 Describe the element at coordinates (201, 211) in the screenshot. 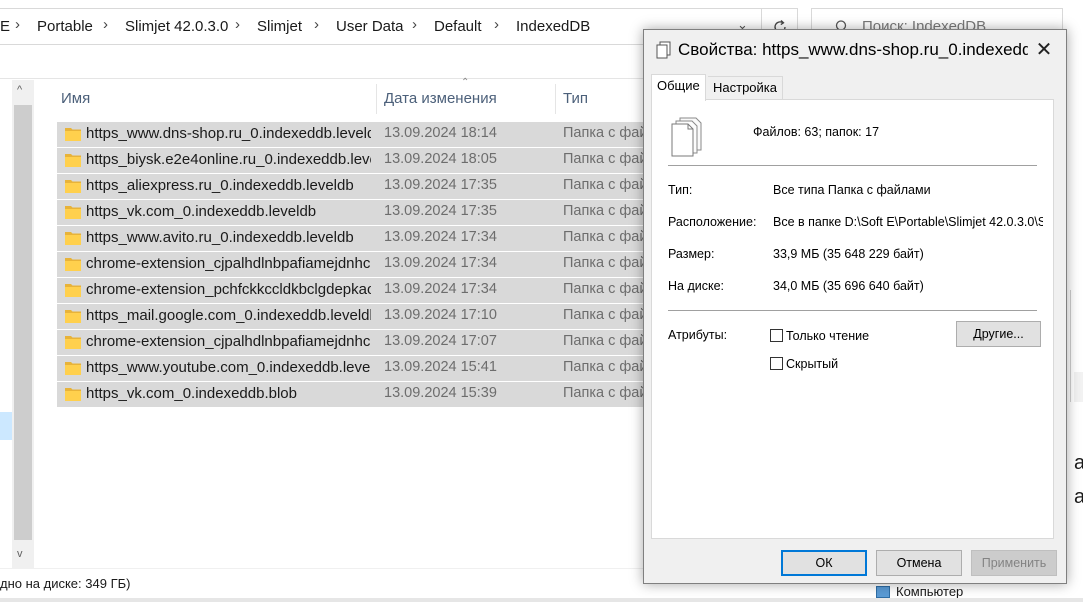

I see `file-name: https_vk.com_0.indexeddb.leveldb` at that location.